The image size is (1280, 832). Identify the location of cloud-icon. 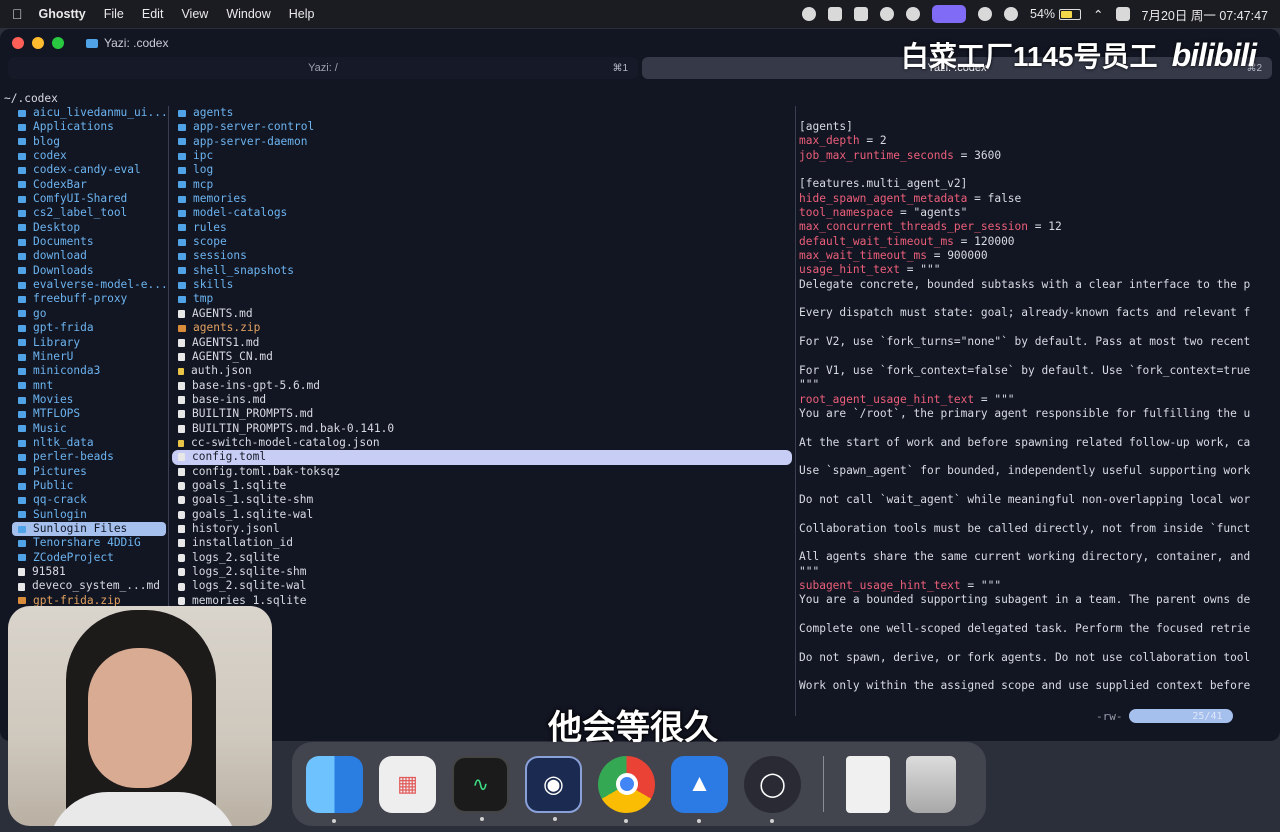
(1011, 14).